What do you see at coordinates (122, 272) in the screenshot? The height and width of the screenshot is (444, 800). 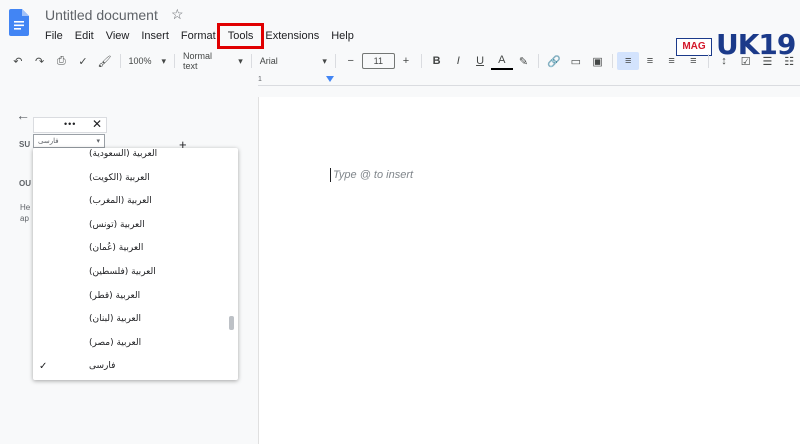 I see `language-option: العربية (فلسطين)` at bounding box center [122, 272].